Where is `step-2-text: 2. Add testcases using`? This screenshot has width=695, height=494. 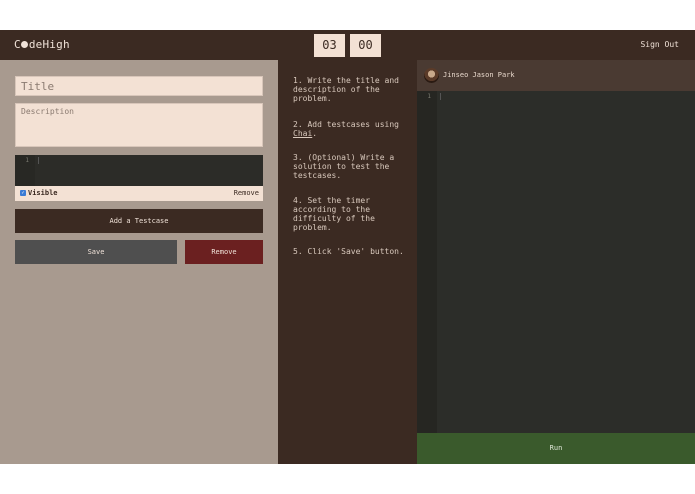
step-2-text: 2. Add testcases using is located at coordinates (346, 124).